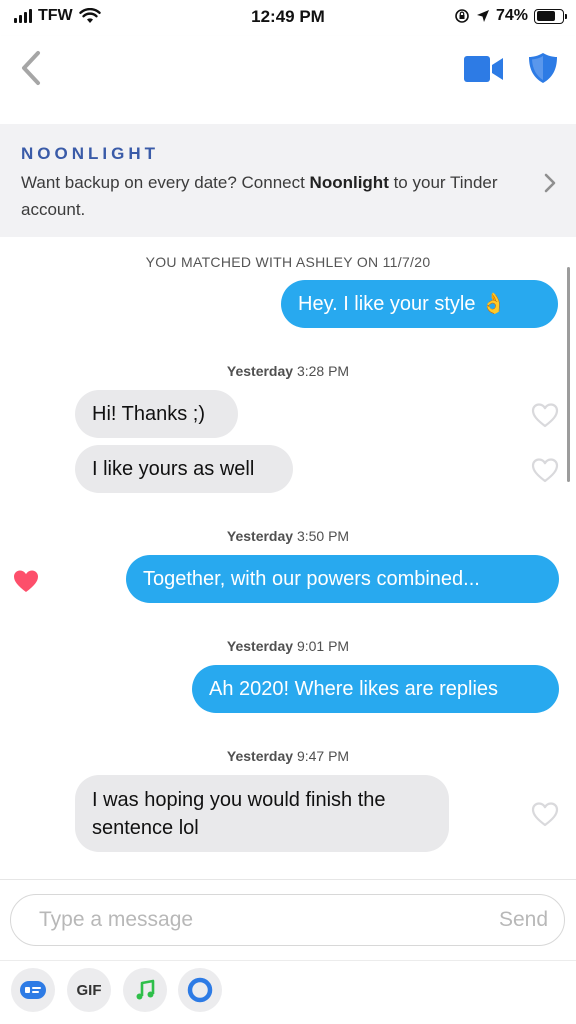 The image size is (576, 1024). I want to click on timestamp: Yesterday 3:28 PM, so click(288, 371).